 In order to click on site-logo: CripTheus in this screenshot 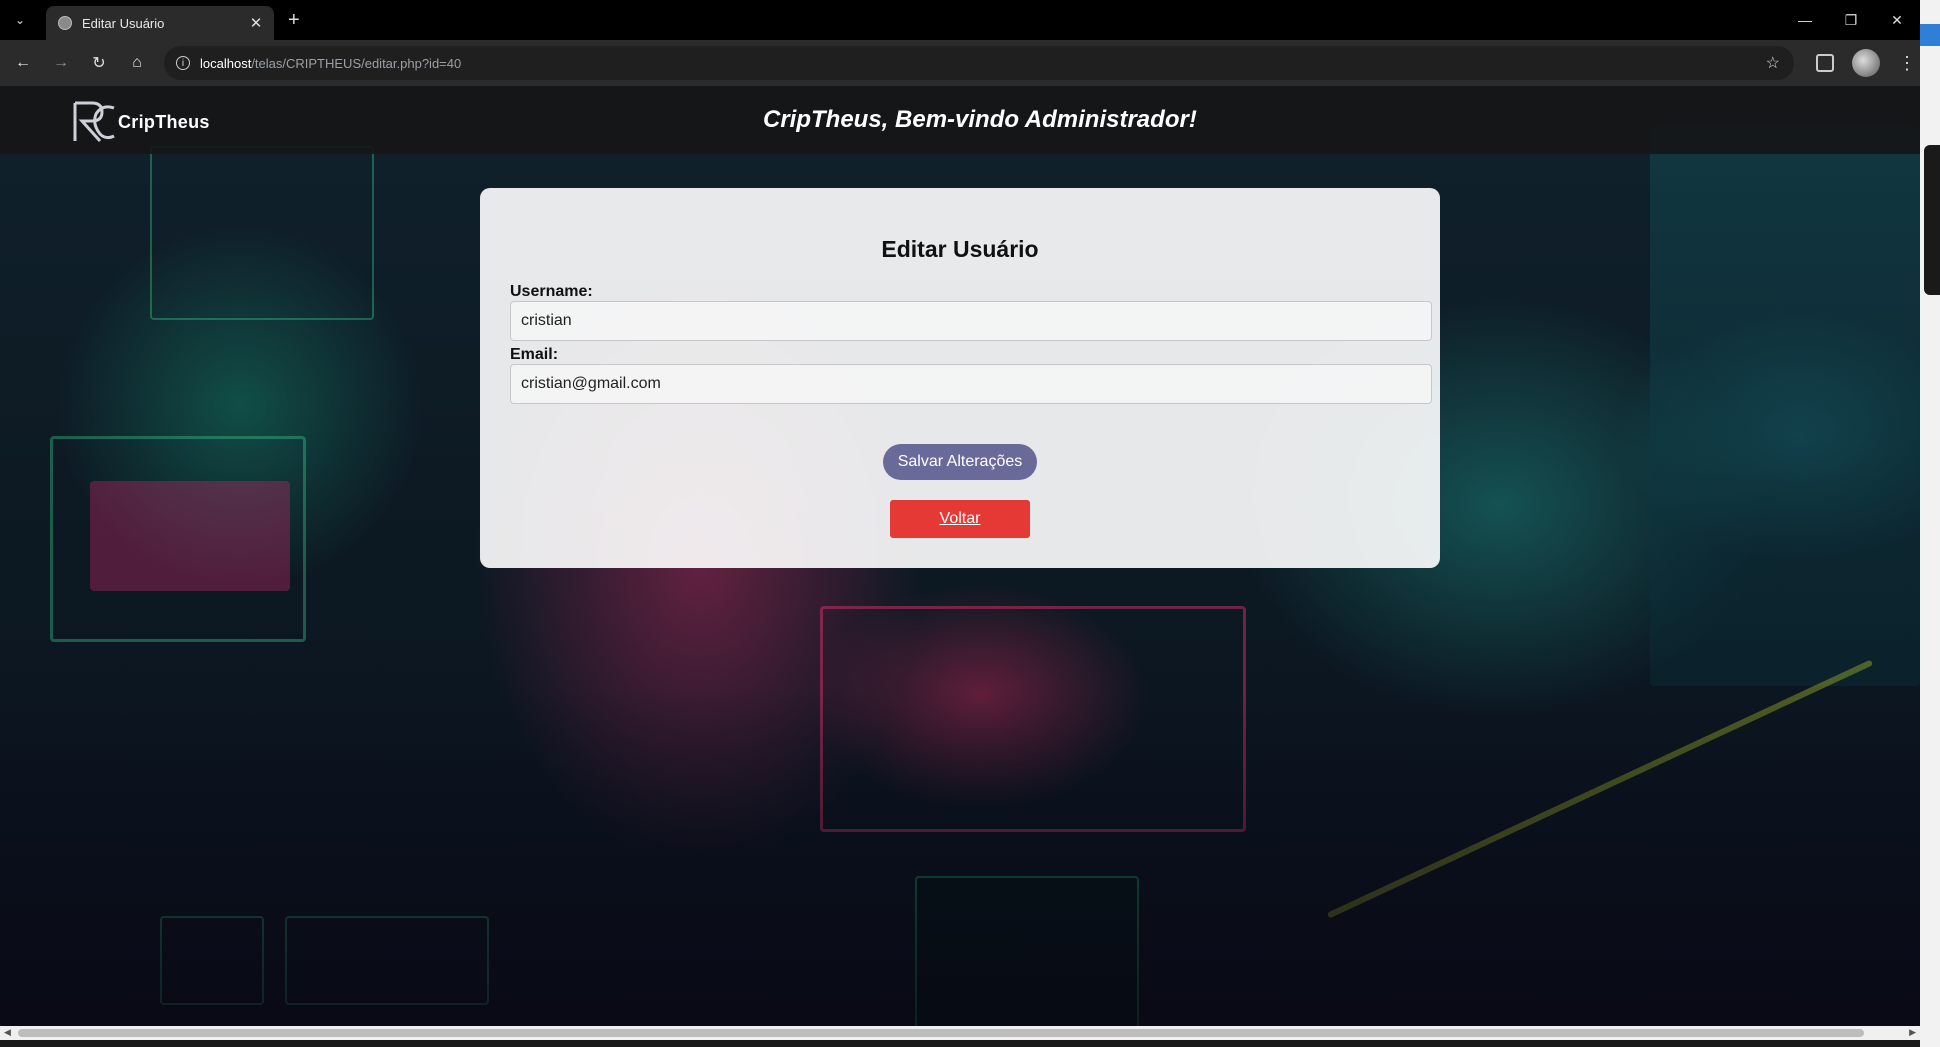, I will do `click(141, 122)`.